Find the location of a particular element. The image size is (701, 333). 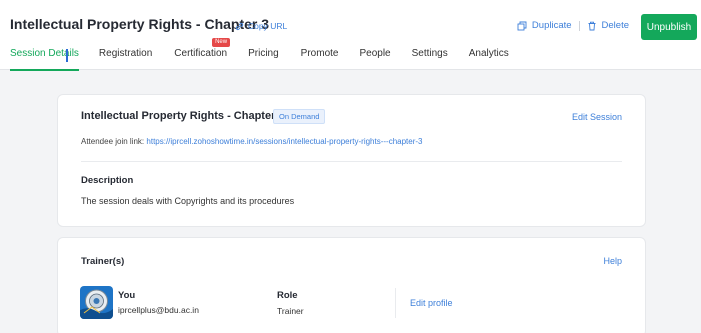

tab-label: Settings is located at coordinates (429, 53).